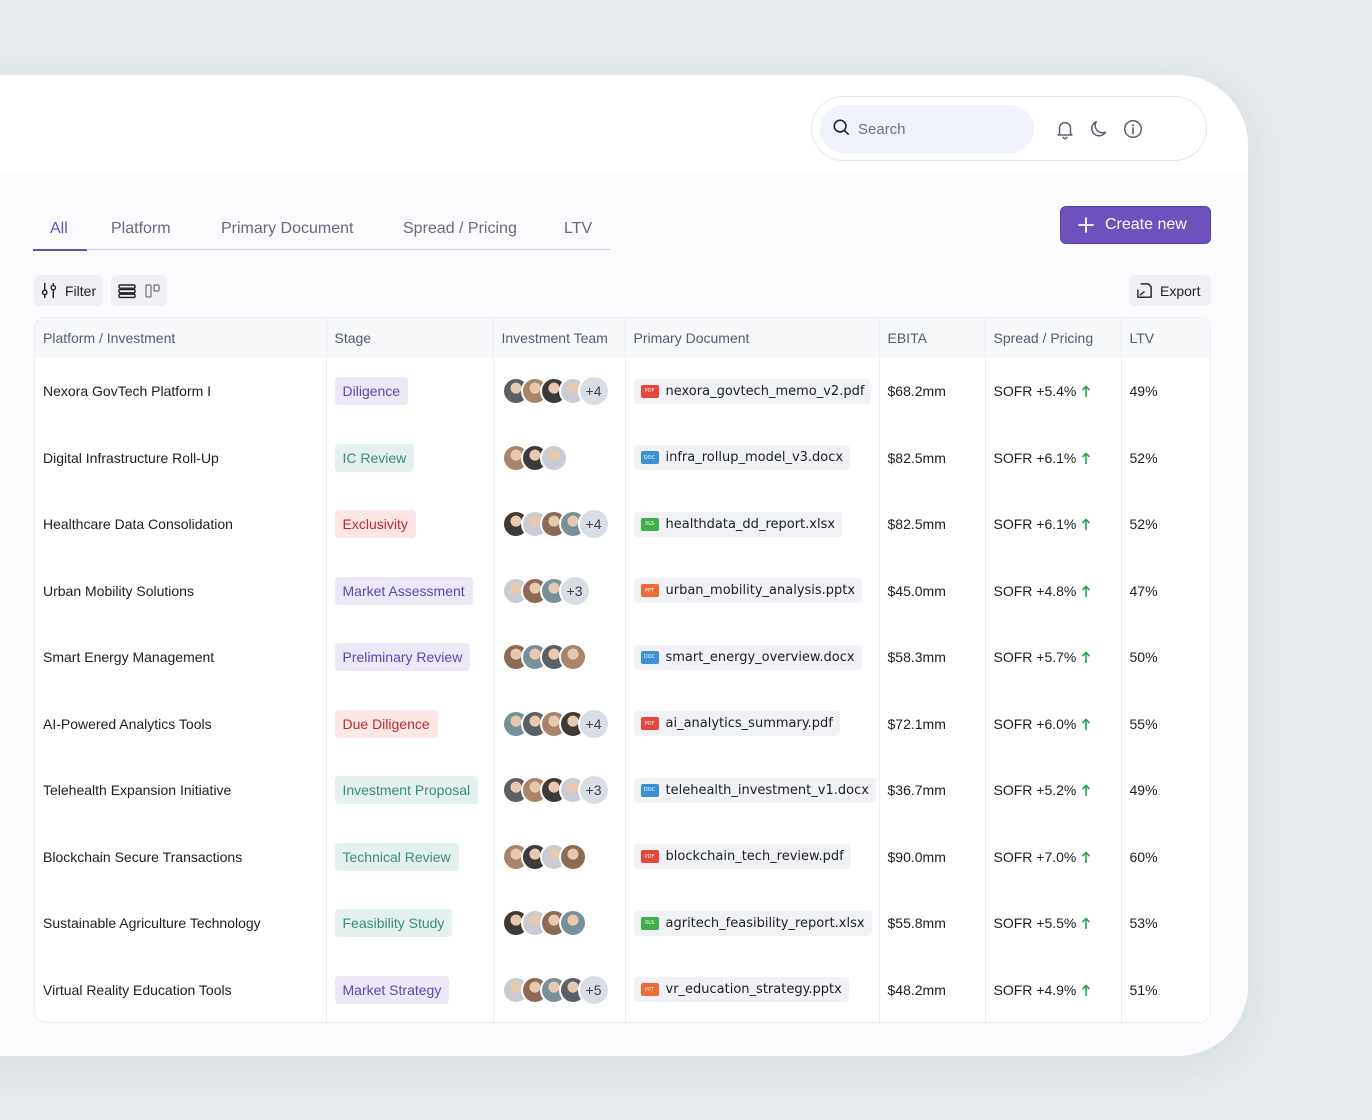 Image resolution: width=1372 pixels, height=1120 pixels. I want to click on export-button: Export, so click(1170, 290).